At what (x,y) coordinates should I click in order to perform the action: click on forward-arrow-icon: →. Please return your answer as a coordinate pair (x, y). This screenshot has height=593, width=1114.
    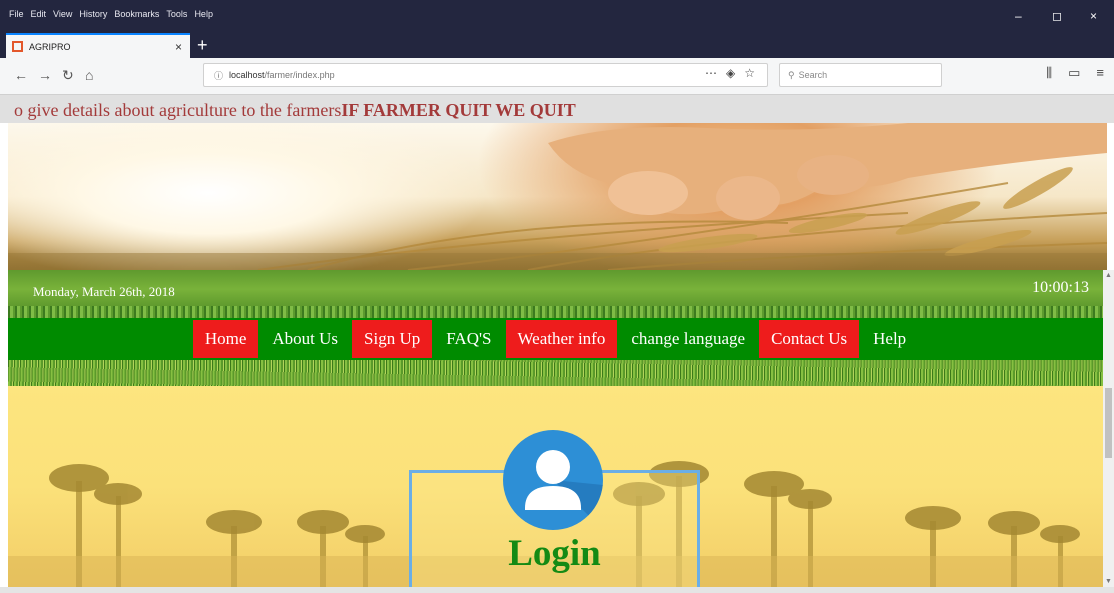
    Looking at the image, I should click on (45, 75).